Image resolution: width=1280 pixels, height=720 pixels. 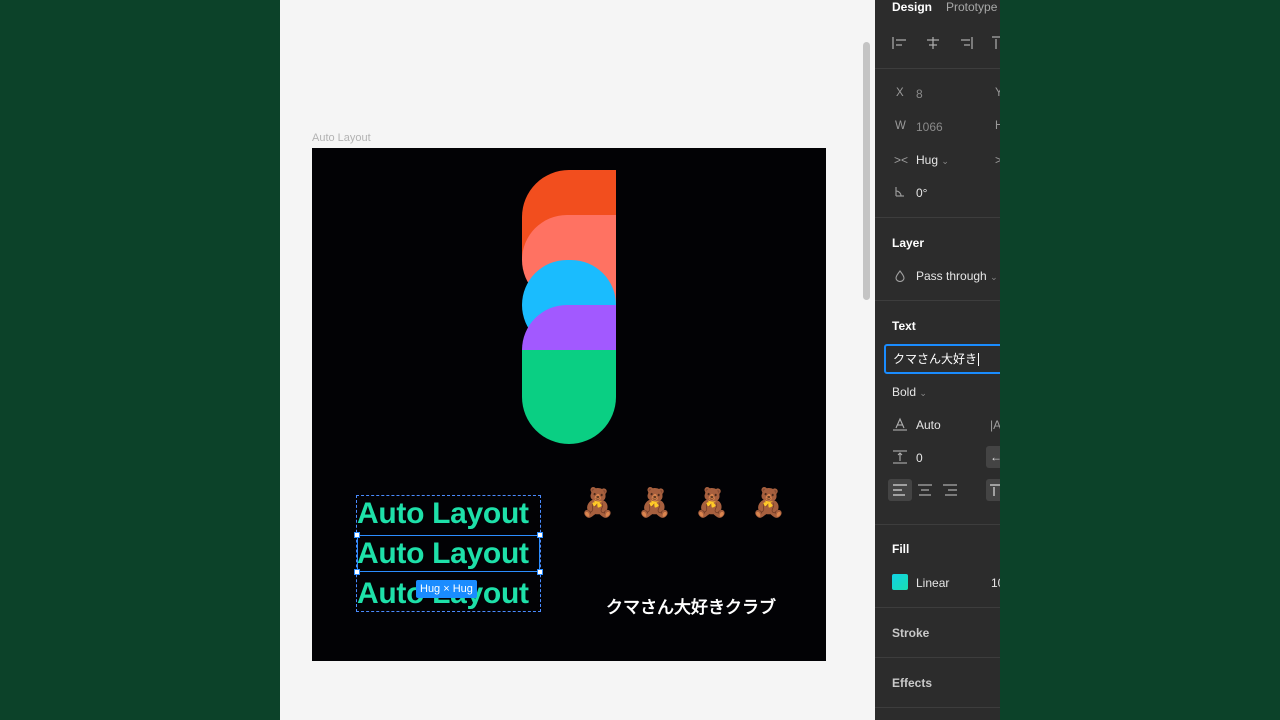 I want to click on caption-text: クマさん大好きクラブ, so click(x=691, y=605).